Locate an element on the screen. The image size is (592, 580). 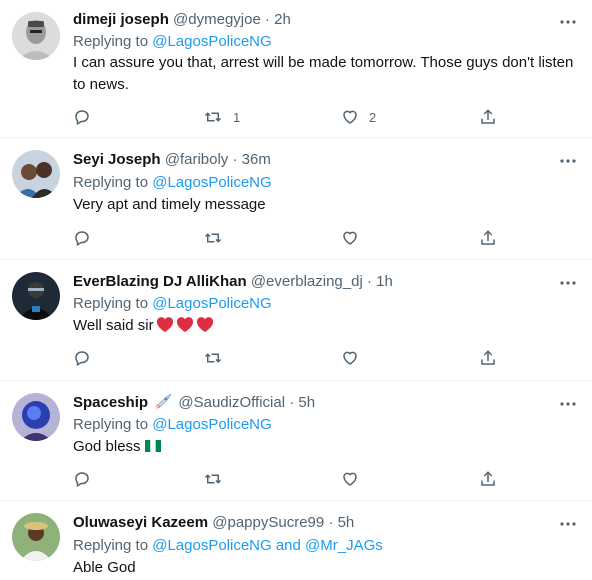
nigeria-flag-icon is located at coordinates (152, 445).